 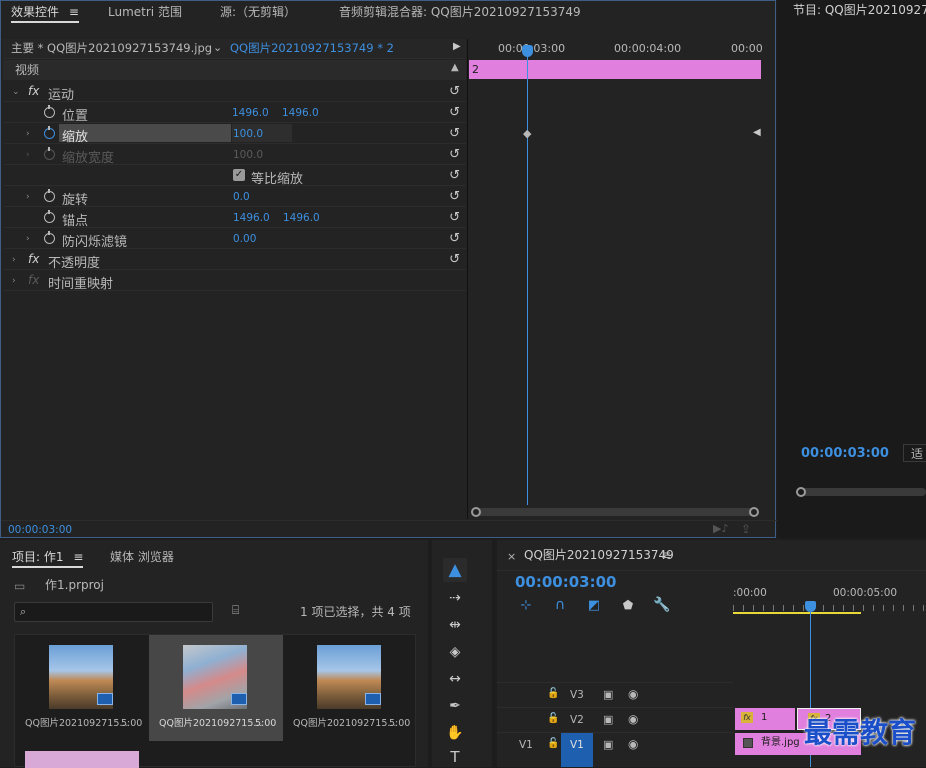 I want to click on project-item-partial, so click(x=82, y=759).